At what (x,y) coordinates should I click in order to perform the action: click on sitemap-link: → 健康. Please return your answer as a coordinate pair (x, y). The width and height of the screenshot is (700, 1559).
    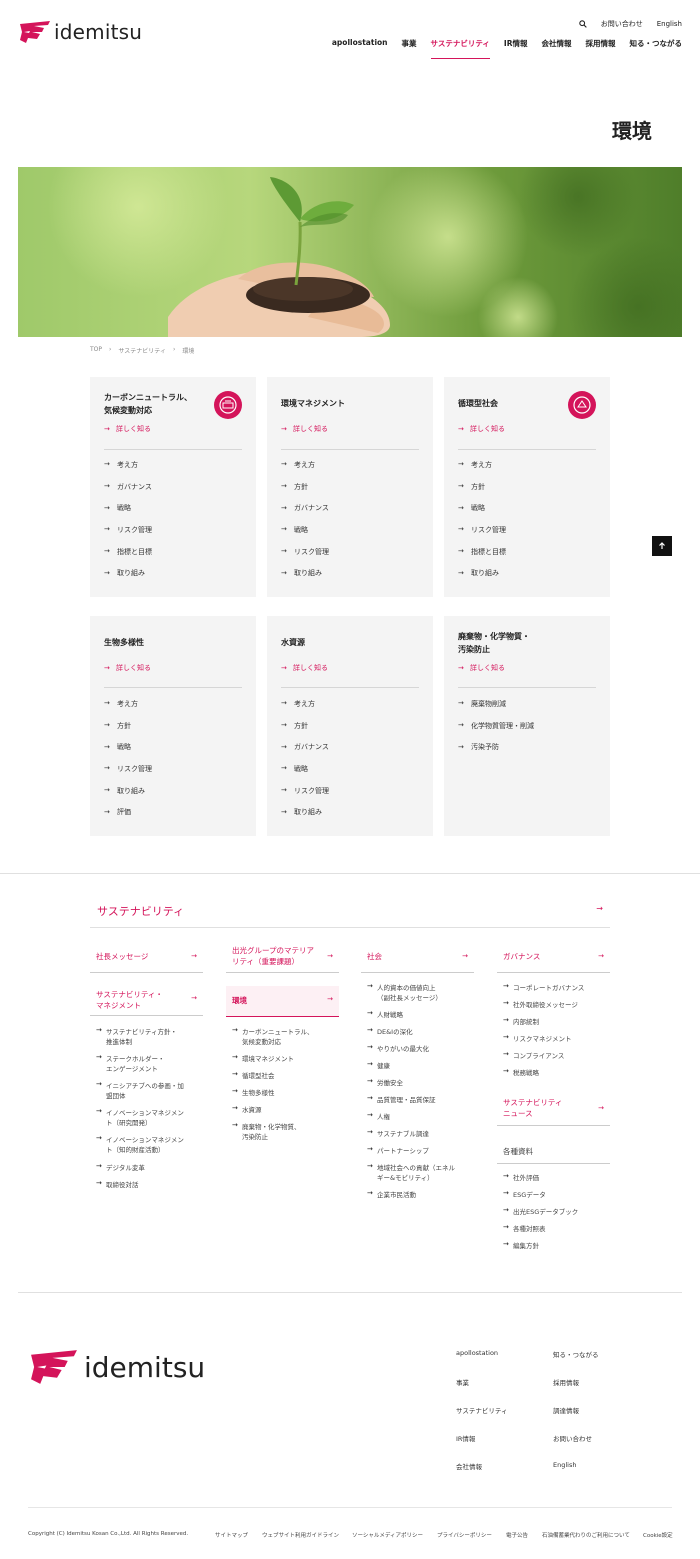
    Looking at the image, I should click on (378, 1066).